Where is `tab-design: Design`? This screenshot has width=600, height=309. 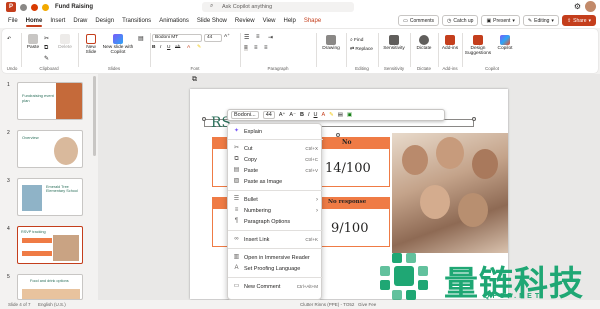
tab-design: Design is located at coordinates (104, 21).